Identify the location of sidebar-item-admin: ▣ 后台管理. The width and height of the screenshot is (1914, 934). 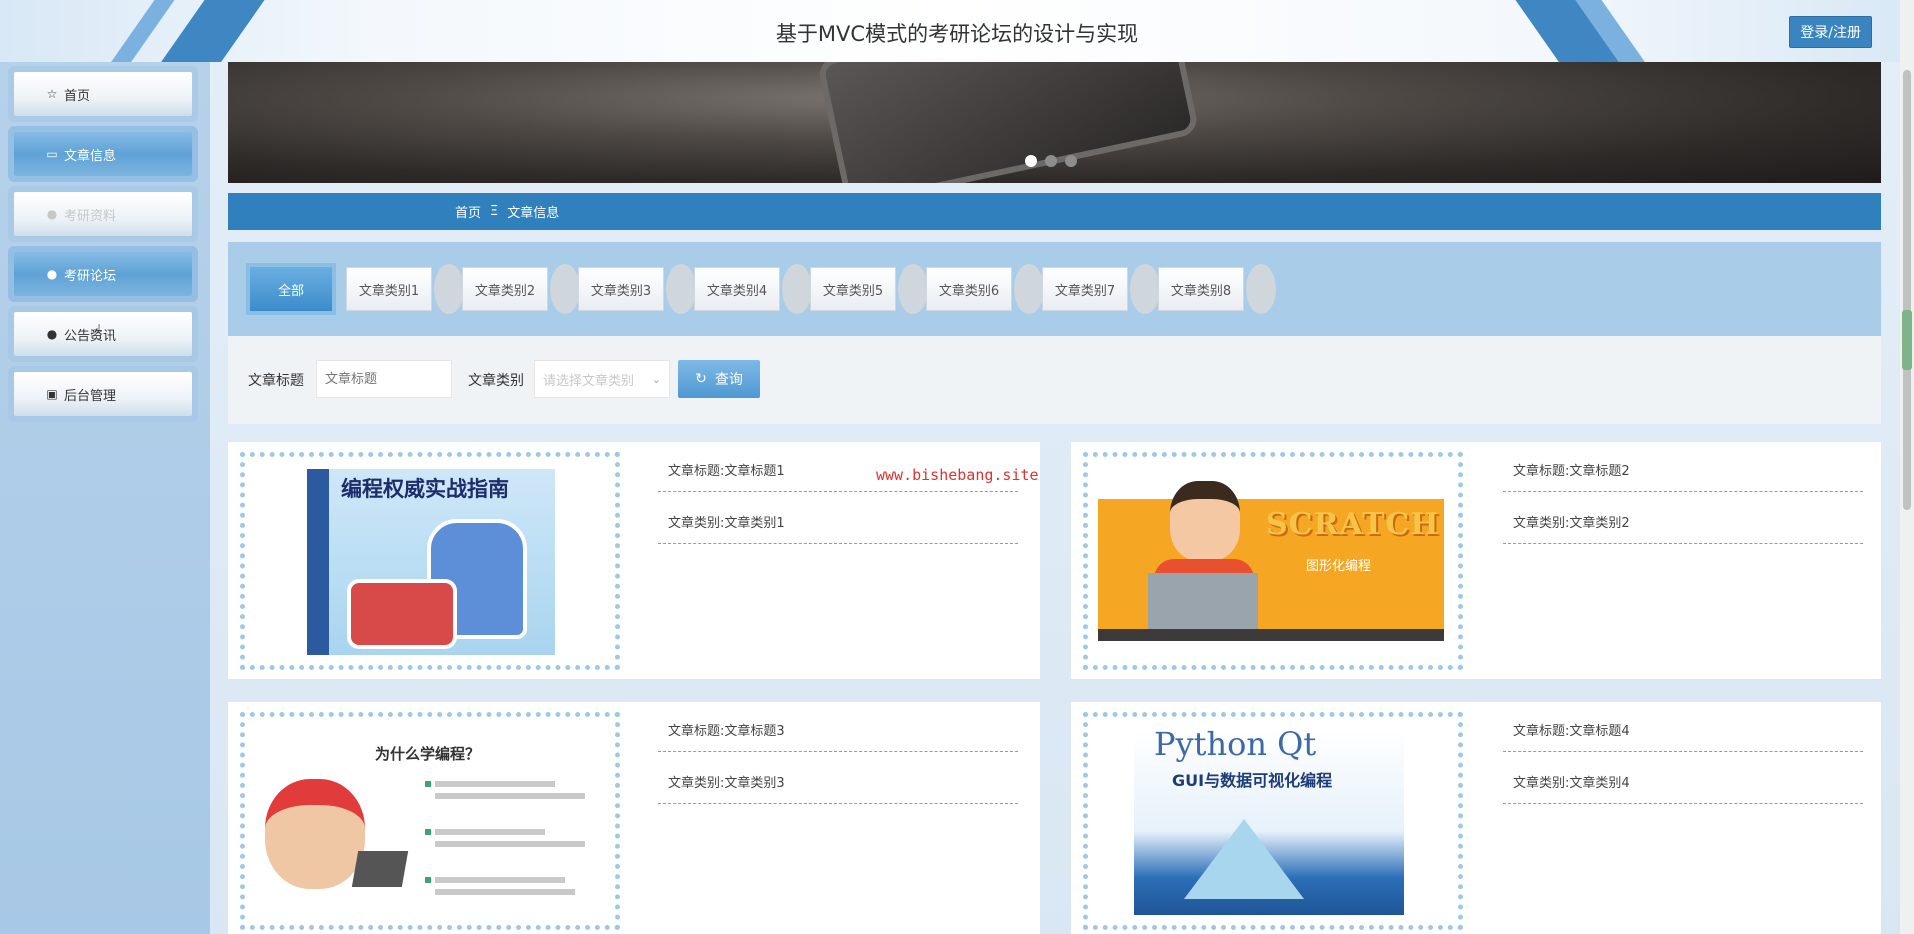
(103, 394).